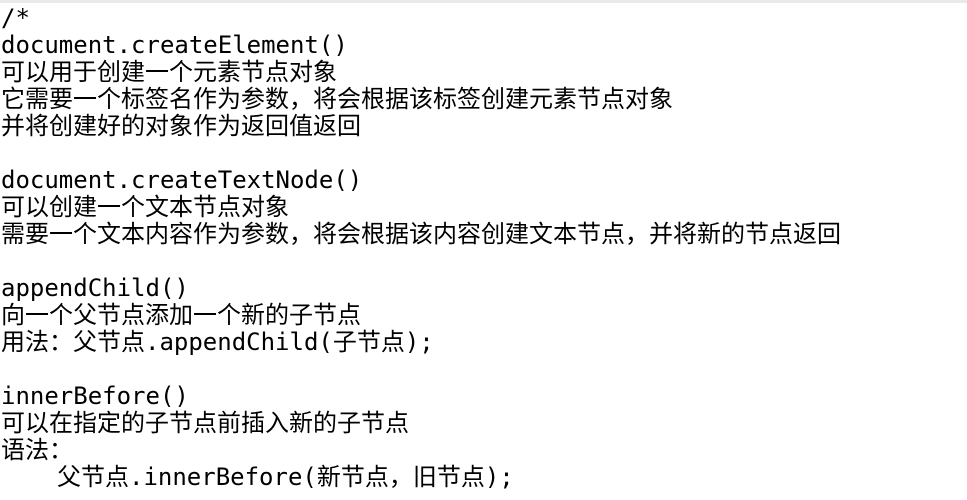 Image resolution: width=967 pixels, height=500 pixels. What do you see at coordinates (181, 126) in the screenshot?
I see `create-element-desc-3: 并将创建好的对象作为返回值返回` at bounding box center [181, 126].